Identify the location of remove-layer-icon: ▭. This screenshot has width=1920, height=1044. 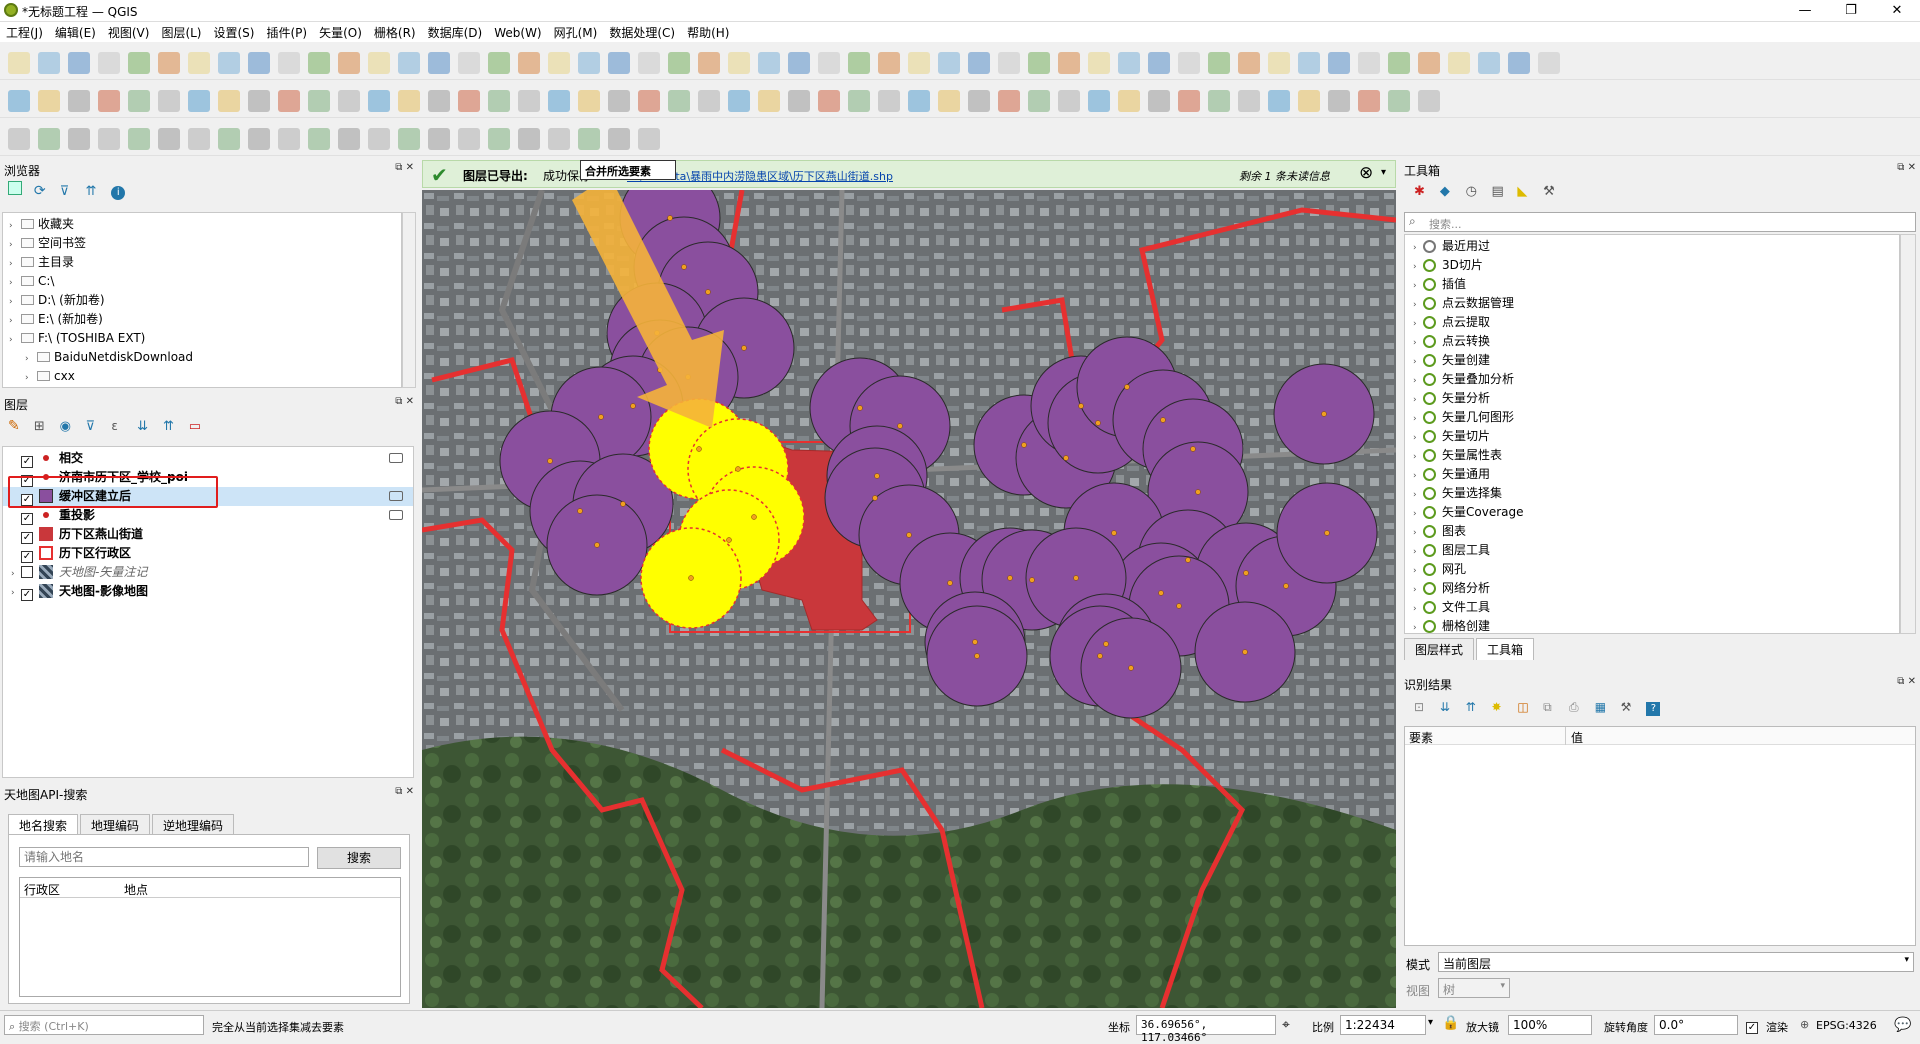
(196, 427).